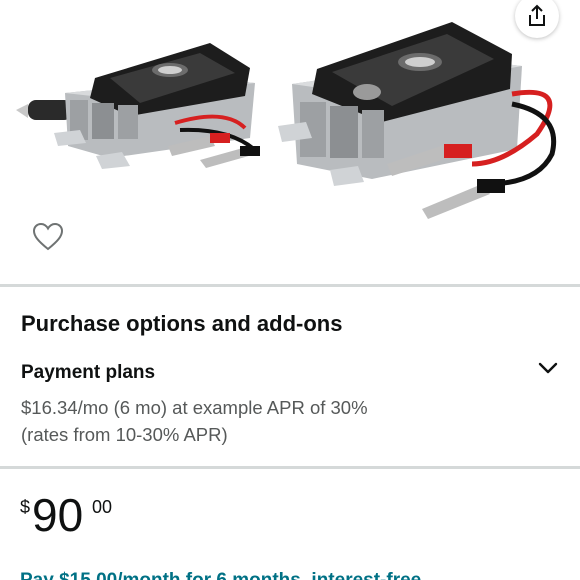 The height and width of the screenshot is (580, 580). What do you see at coordinates (102, 507) in the screenshot?
I see `price-fraction: 00` at bounding box center [102, 507].